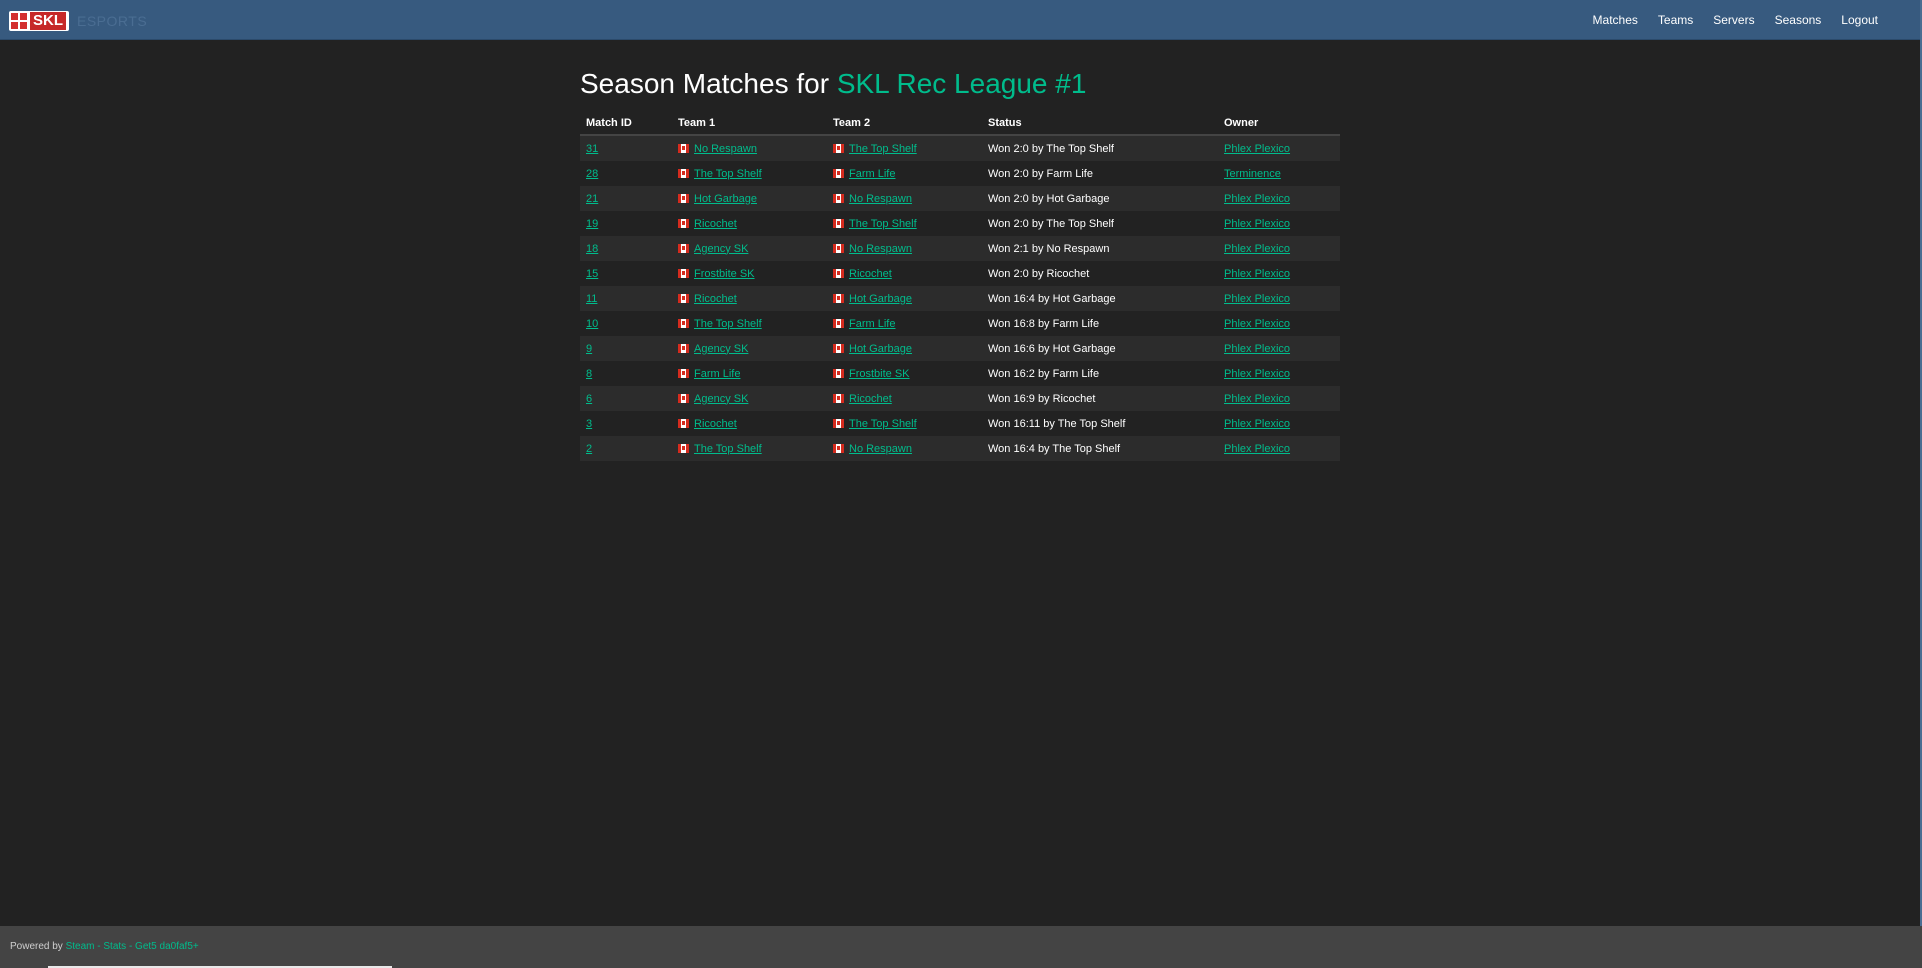  Describe the element at coordinates (132, 946) in the screenshot. I see `footer-link: Steam - Stats - Get5 da0faf5+` at that location.